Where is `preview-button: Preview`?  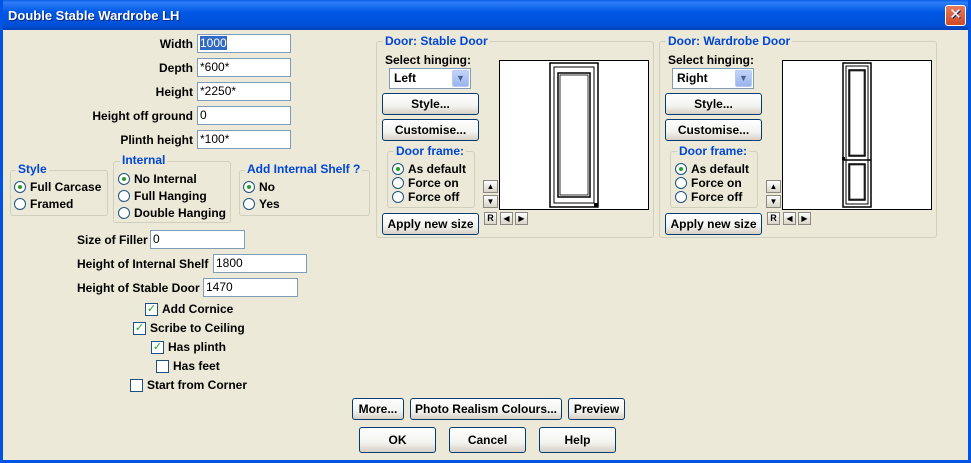
preview-button: Preview is located at coordinates (596, 409).